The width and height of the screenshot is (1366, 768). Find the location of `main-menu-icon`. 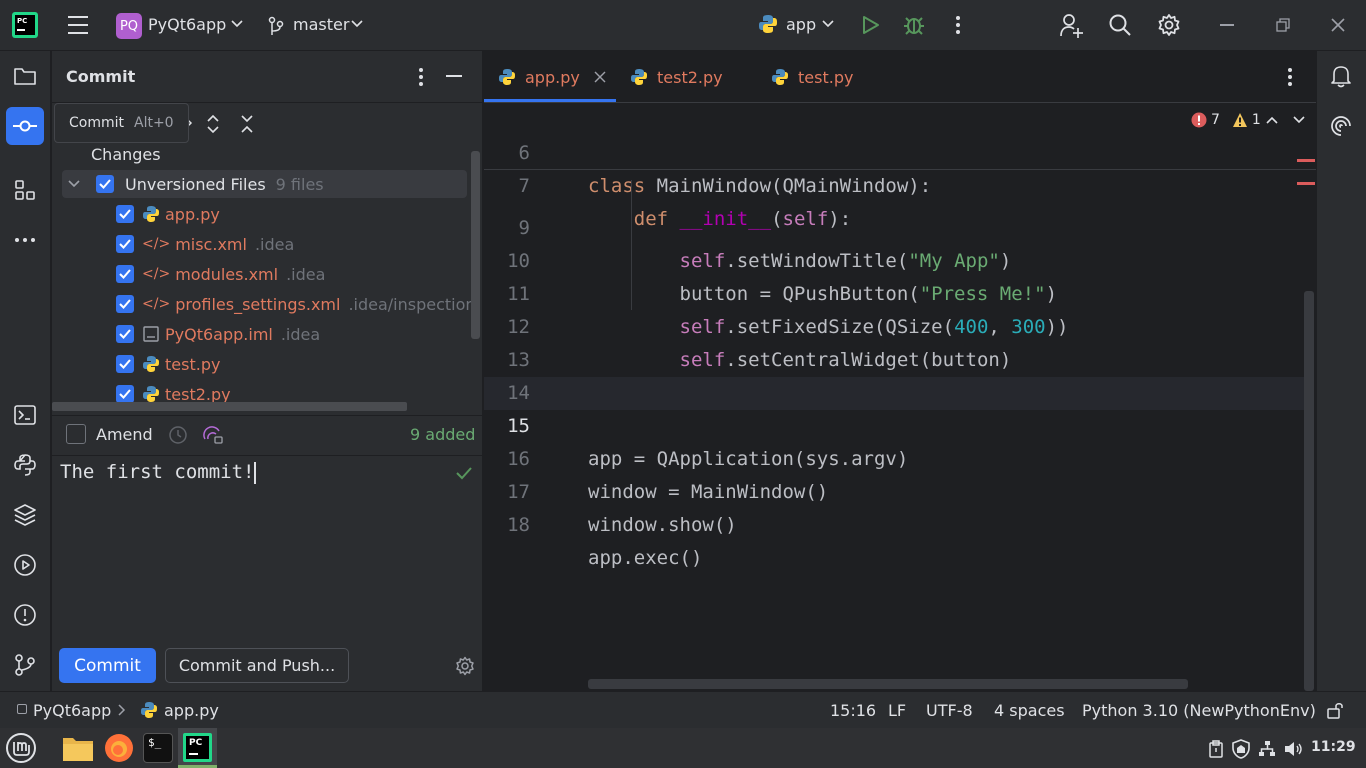

main-menu-icon is located at coordinates (78, 25).